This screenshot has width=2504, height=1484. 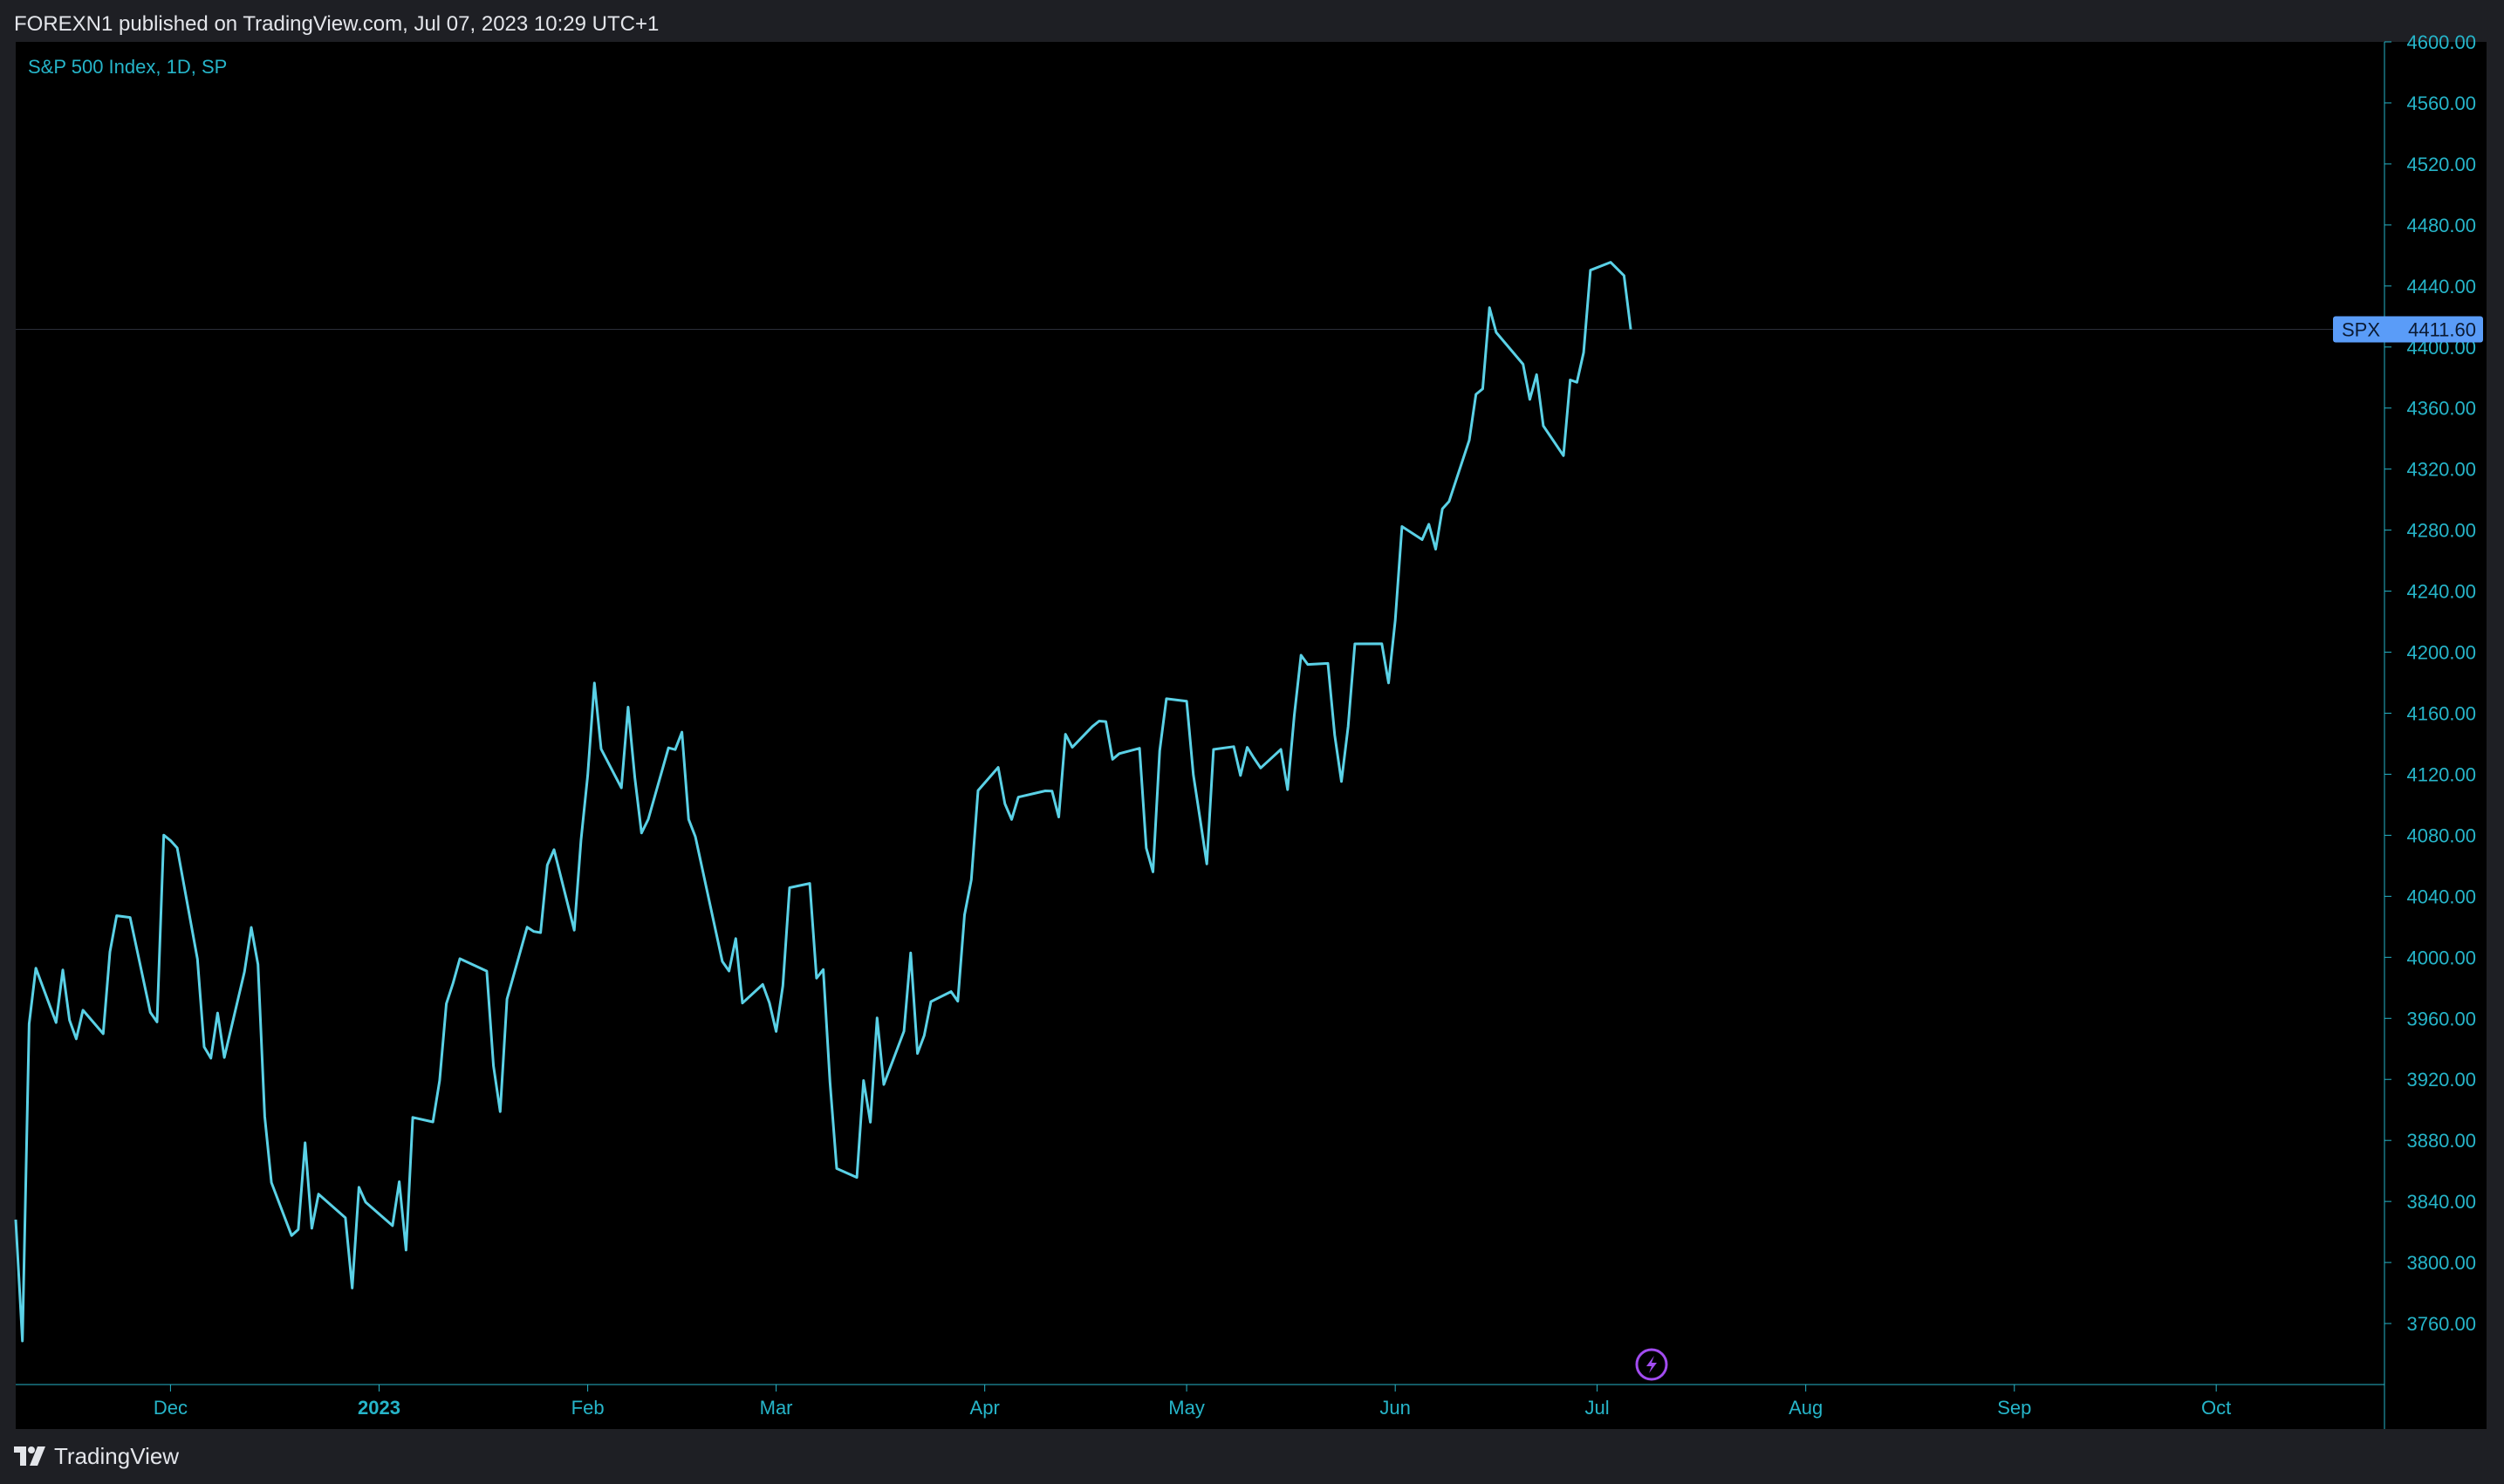 What do you see at coordinates (776, 1408) in the screenshot?
I see `x-tick-label: Mar` at bounding box center [776, 1408].